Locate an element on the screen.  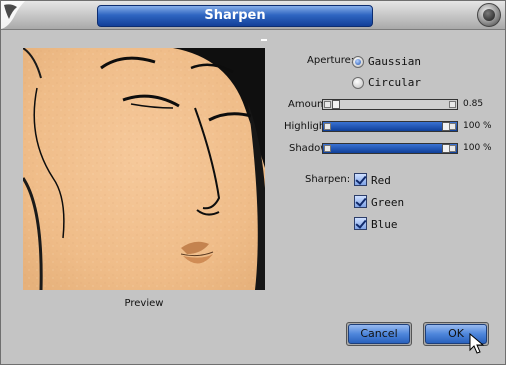
sharpen-label: Sharpen: is located at coordinates (328, 179).